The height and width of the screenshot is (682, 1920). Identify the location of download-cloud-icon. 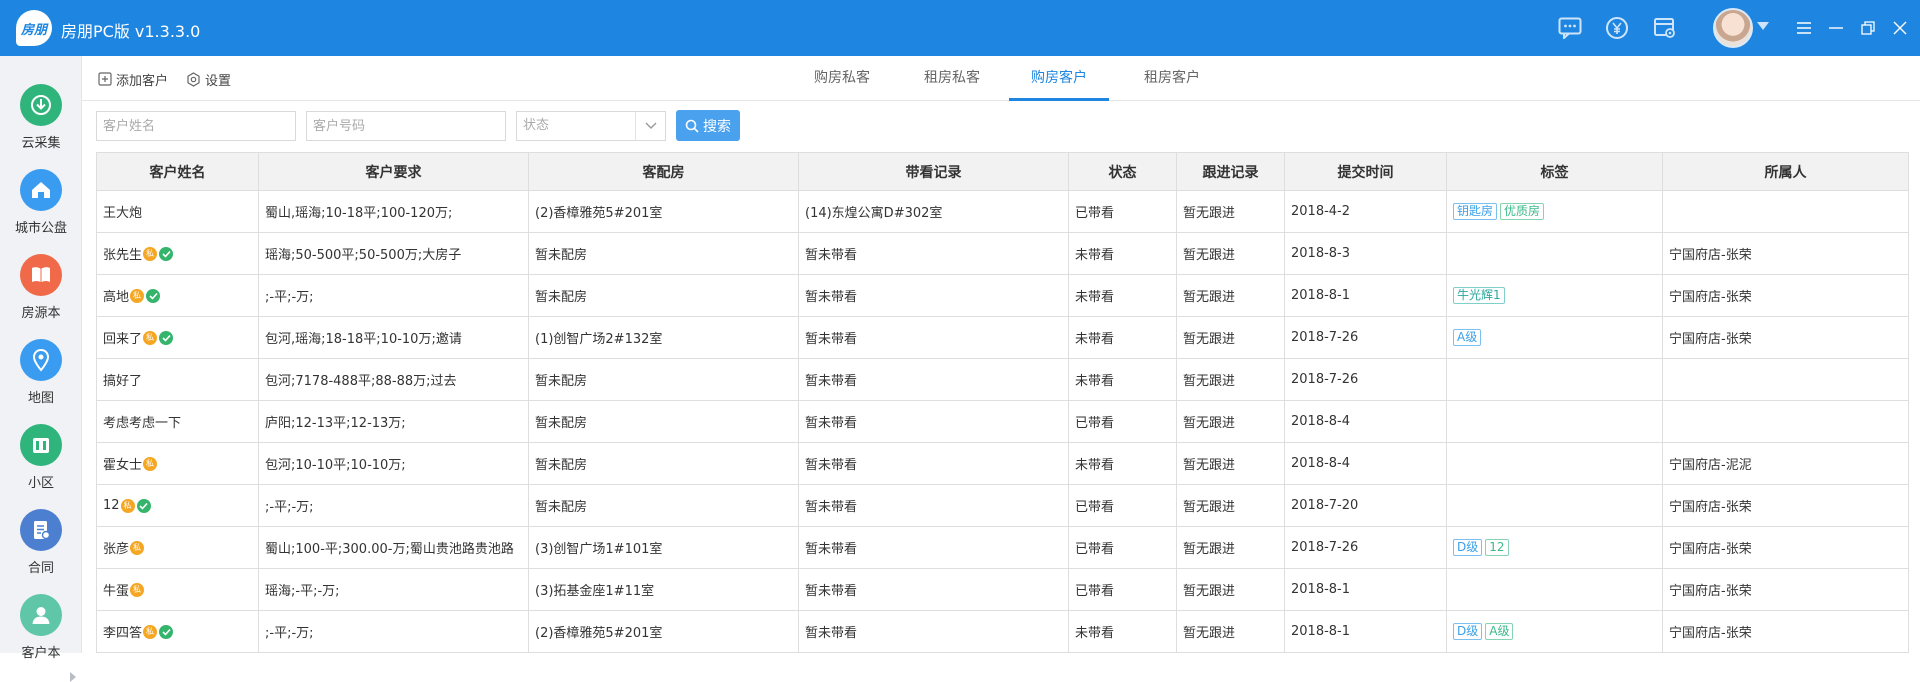
(41, 105).